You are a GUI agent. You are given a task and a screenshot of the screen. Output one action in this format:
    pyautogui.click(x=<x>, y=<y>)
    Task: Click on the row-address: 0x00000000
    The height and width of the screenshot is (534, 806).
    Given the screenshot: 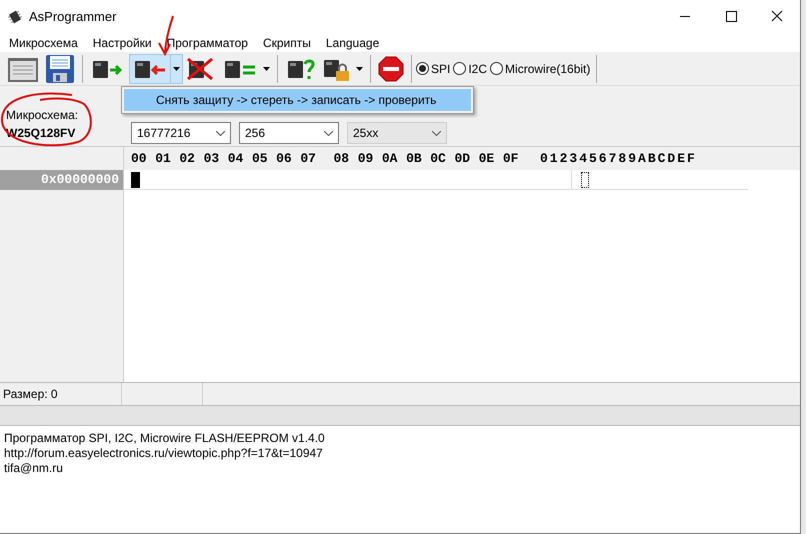 What is the action you would take?
    pyautogui.click(x=79, y=180)
    